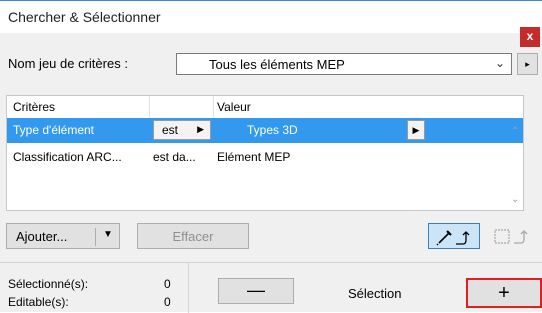  I want to click on marquee-icon, so click(511, 236).